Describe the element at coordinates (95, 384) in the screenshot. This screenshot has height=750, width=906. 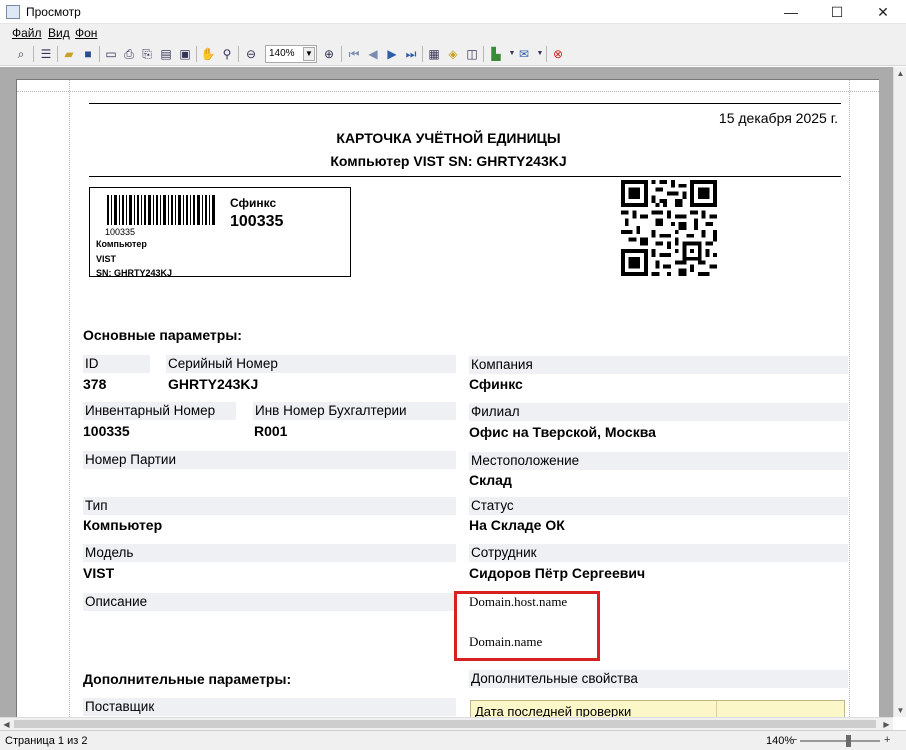
I see `id-value: 378` at that location.